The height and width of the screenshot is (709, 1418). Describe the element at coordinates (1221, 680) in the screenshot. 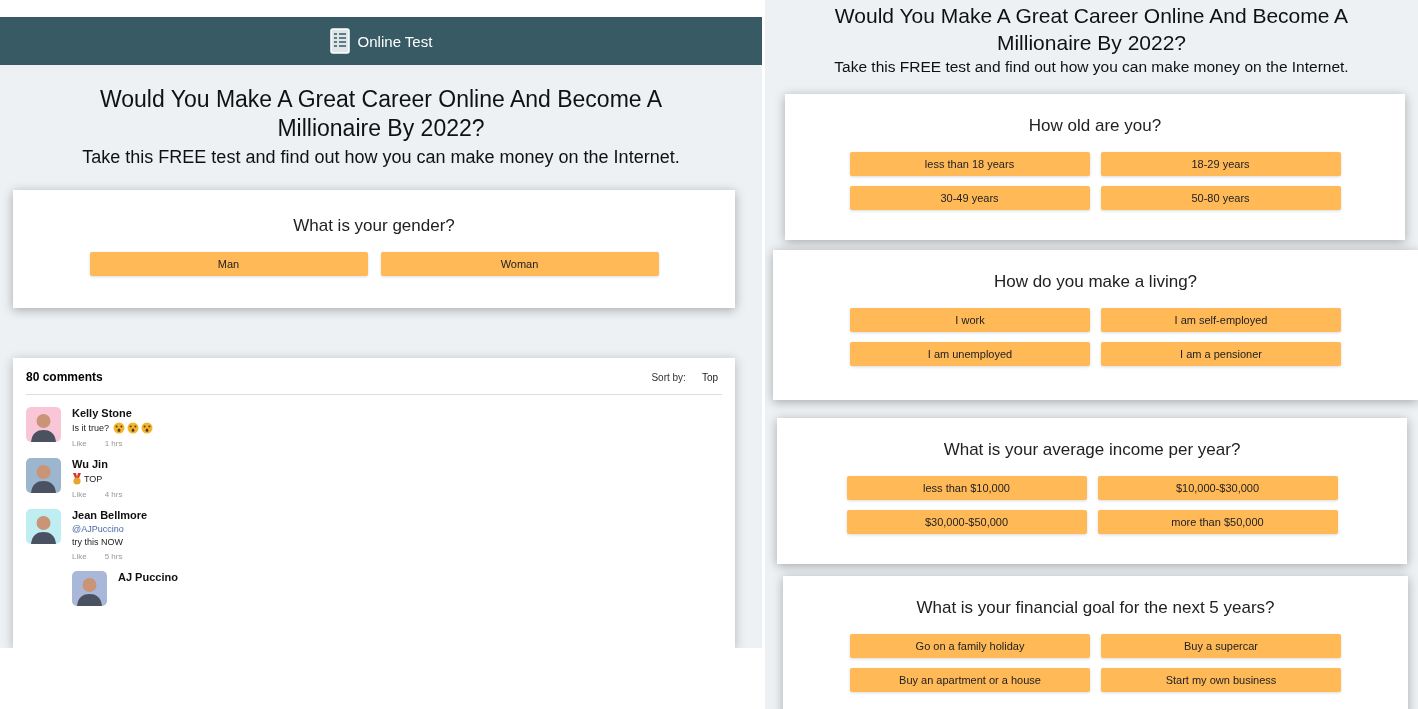

I see `answer-button: Start my own business` at that location.